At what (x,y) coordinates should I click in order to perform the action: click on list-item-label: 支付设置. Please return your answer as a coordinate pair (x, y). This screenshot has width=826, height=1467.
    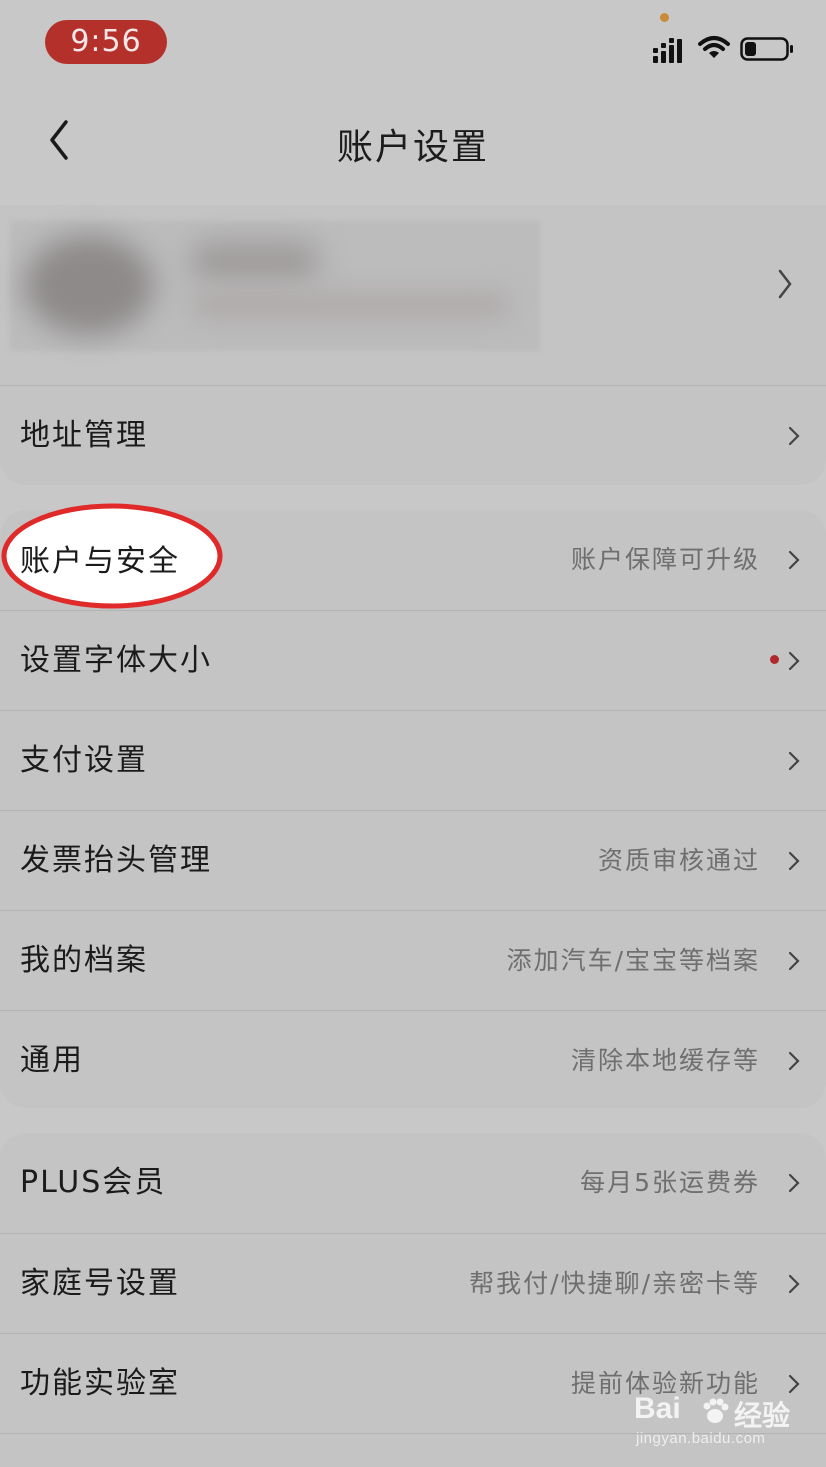
    Looking at the image, I should click on (84, 760).